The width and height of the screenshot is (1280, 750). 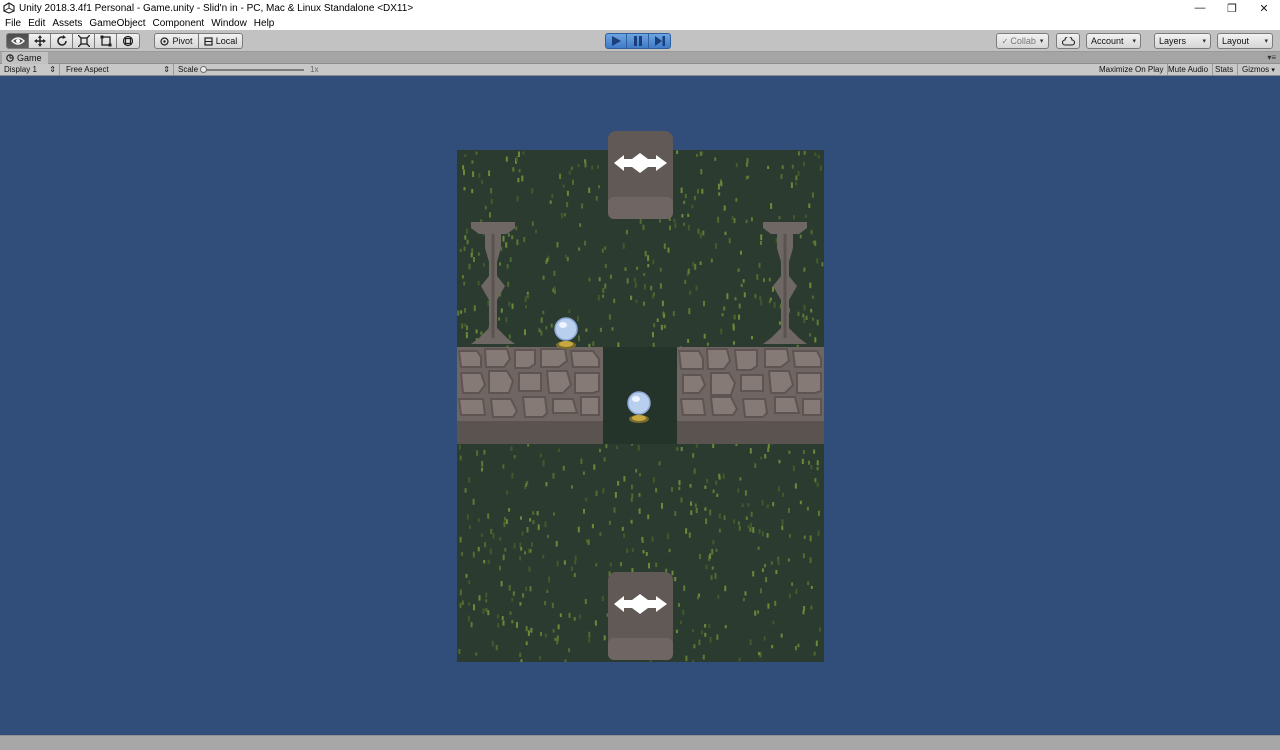 I want to click on cloud-icon, so click(x=1068, y=41).